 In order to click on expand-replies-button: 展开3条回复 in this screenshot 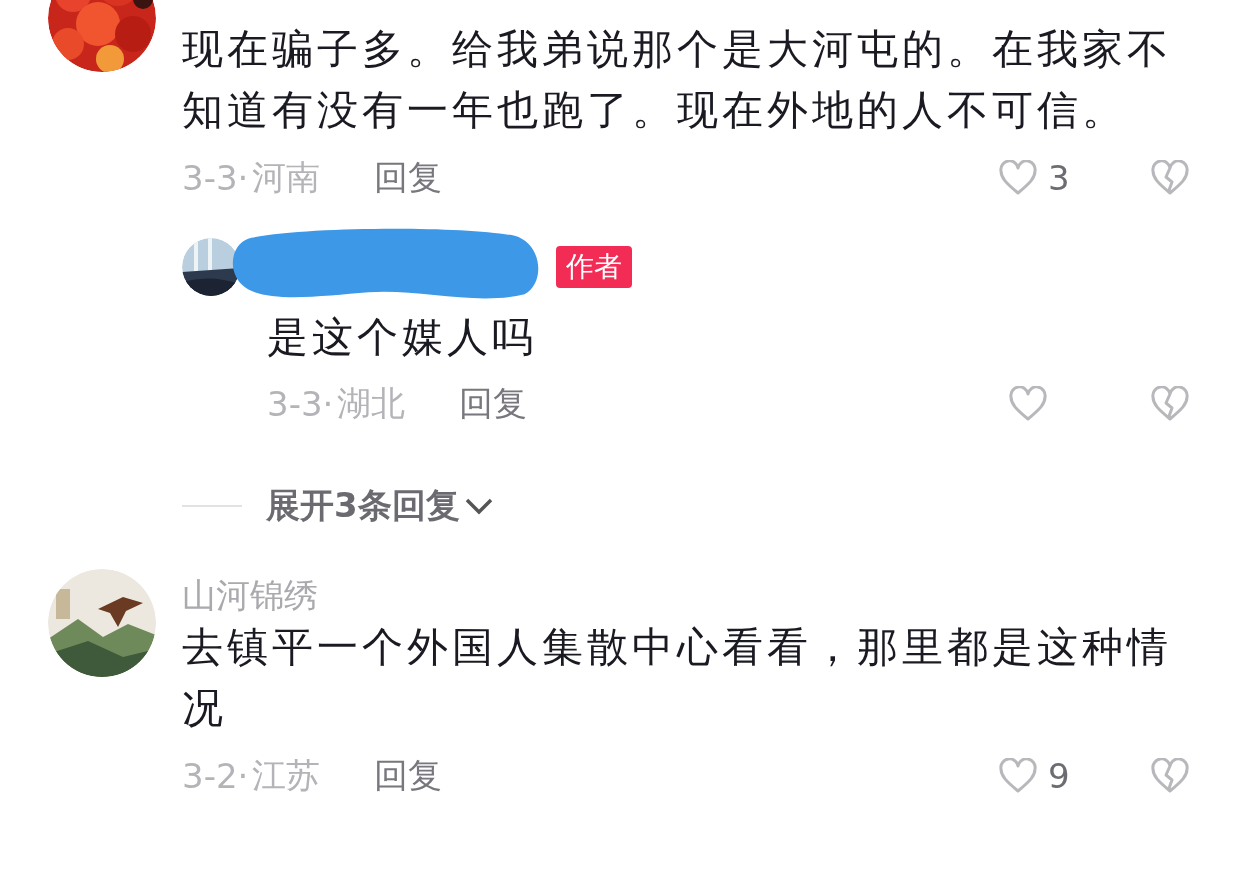, I will do `click(380, 506)`.